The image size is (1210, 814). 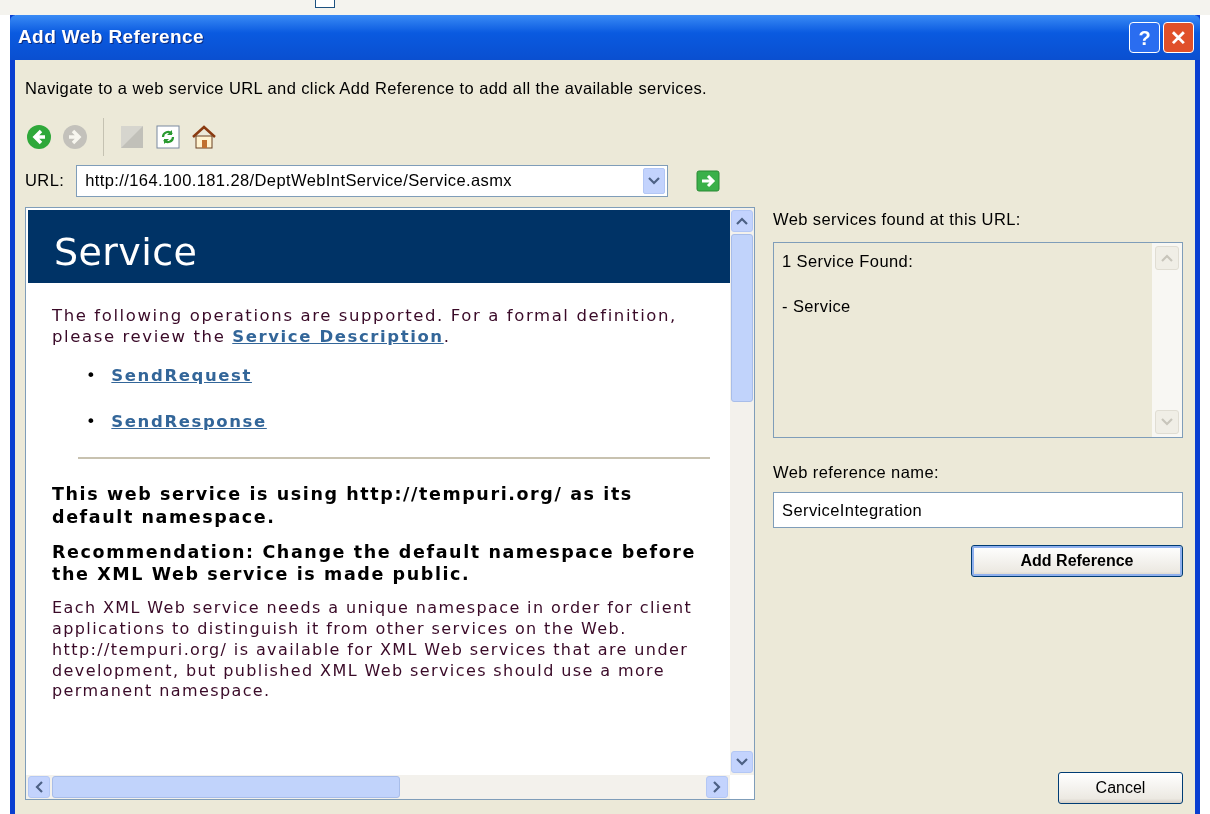 I want to click on notice-text: This web service is using http://tempuri.org/ as its default namespace., so click(x=343, y=506).